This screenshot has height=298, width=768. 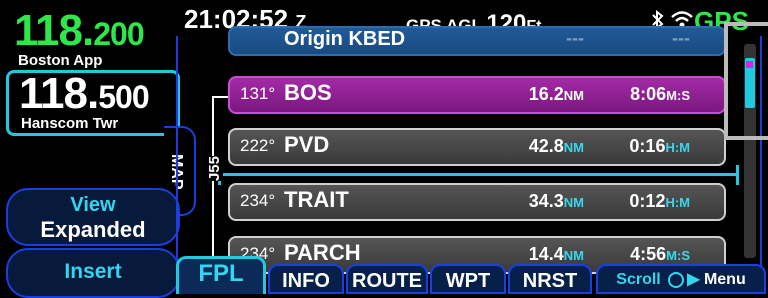 I want to click on tab-fpl: FPL, so click(x=221, y=275).